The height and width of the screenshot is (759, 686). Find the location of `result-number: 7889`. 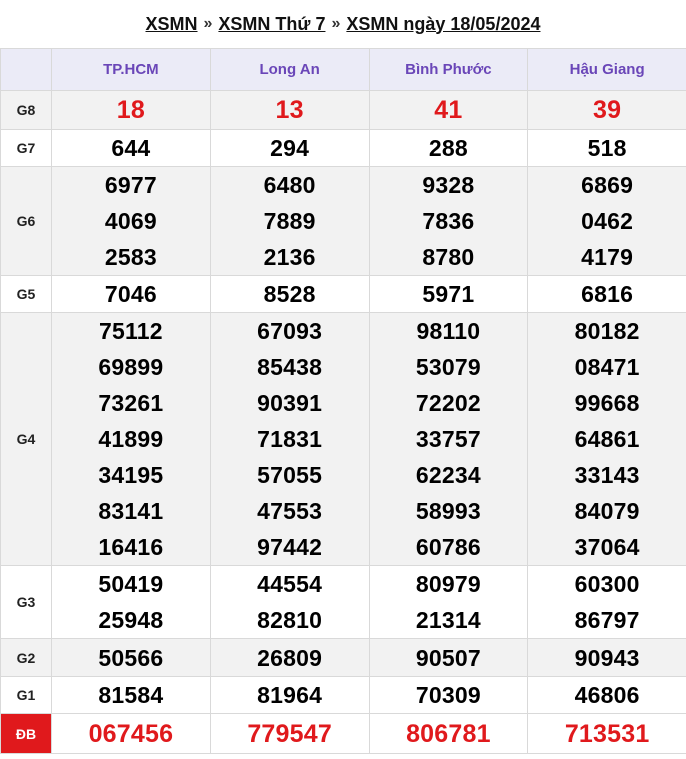

result-number: 7889 is located at coordinates (289, 221).